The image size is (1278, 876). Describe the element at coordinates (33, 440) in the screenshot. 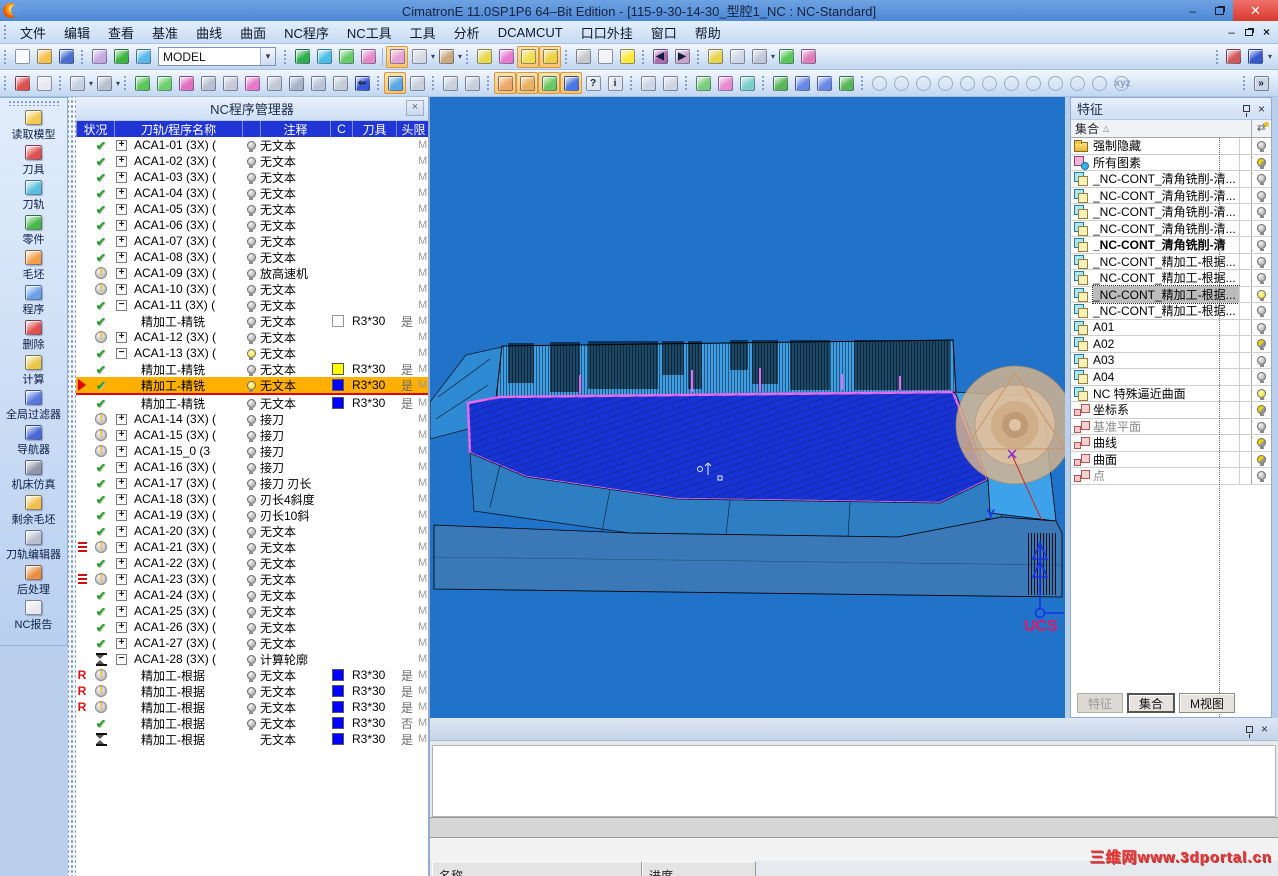

I see `sidebar-item-navigator: 导航器` at that location.